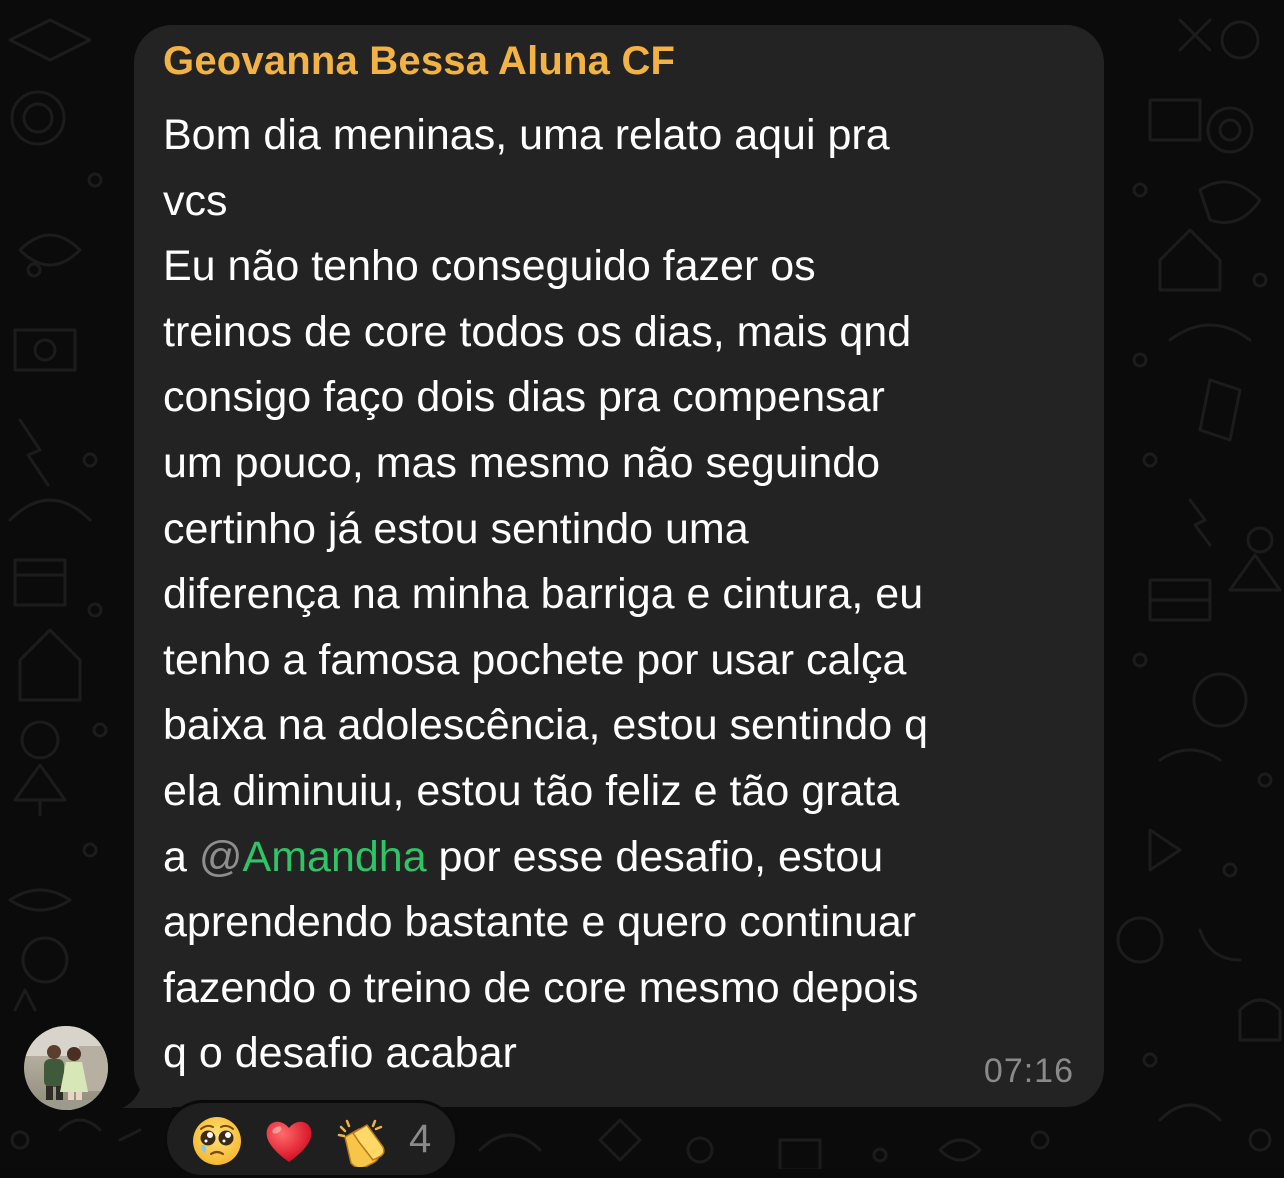 This screenshot has height=1178, width=1284. What do you see at coordinates (456, 528) in the screenshot?
I see `message-line: certinho já estou sentindo uma` at bounding box center [456, 528].